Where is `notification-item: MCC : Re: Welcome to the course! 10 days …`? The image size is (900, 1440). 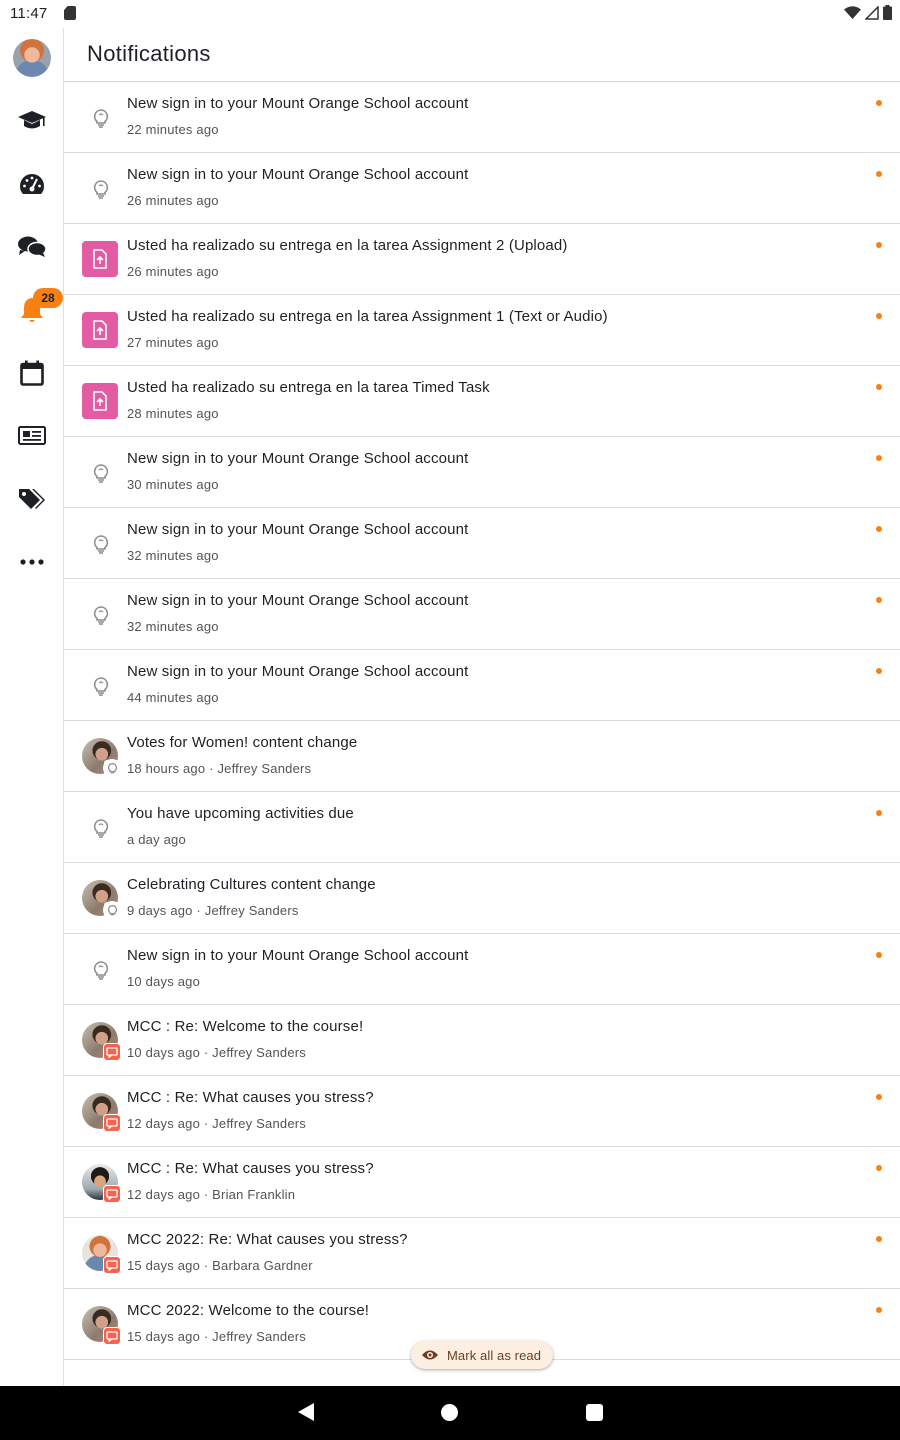 notification-item: MCC : Re: Welcome to the course! 10 days … is located at coordinates (482, 1040).